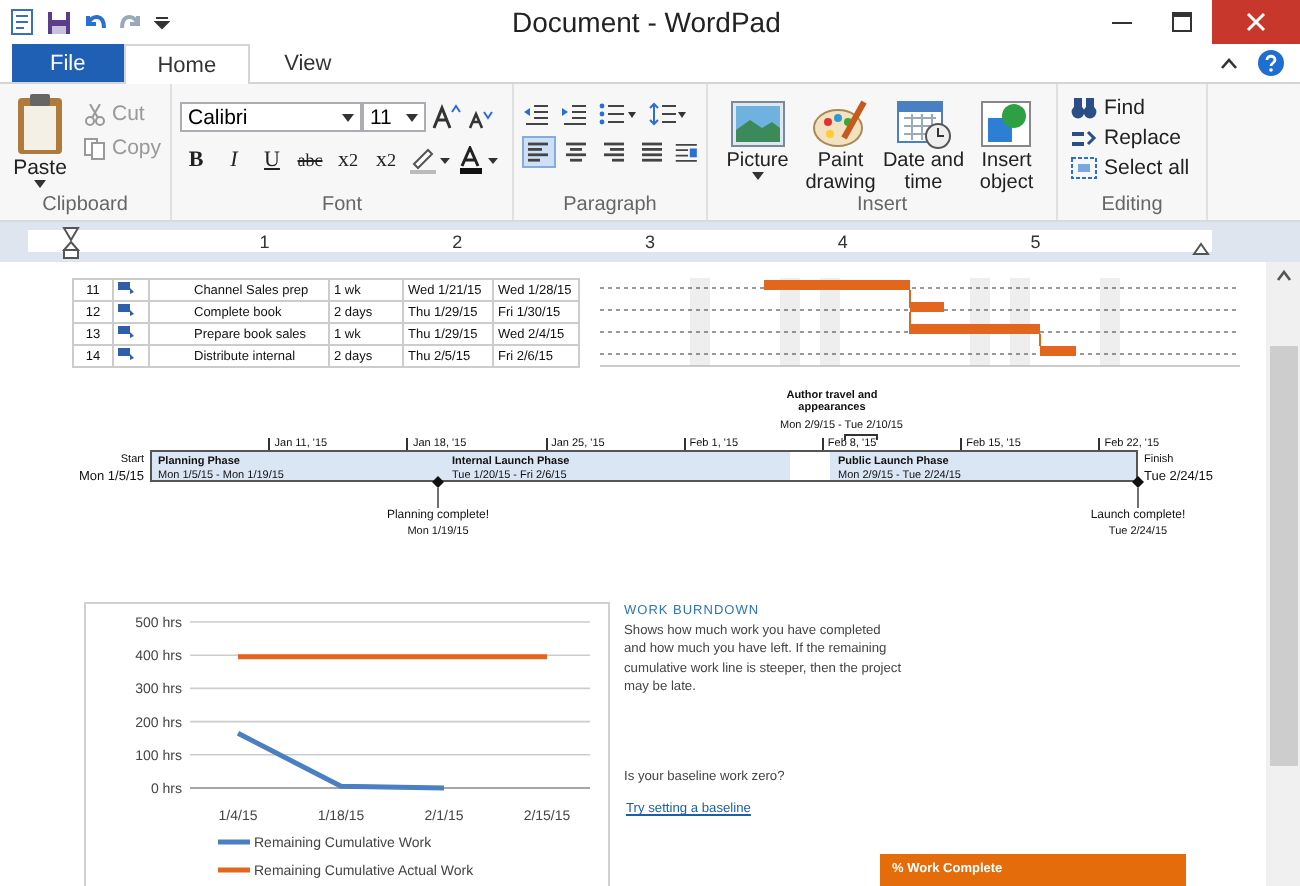 Image resolution: width=1300 pixels, height=886 pixels. Describe the element at coordinates (757, 124) in the screenshot. I see `landscape-icon` at that location.